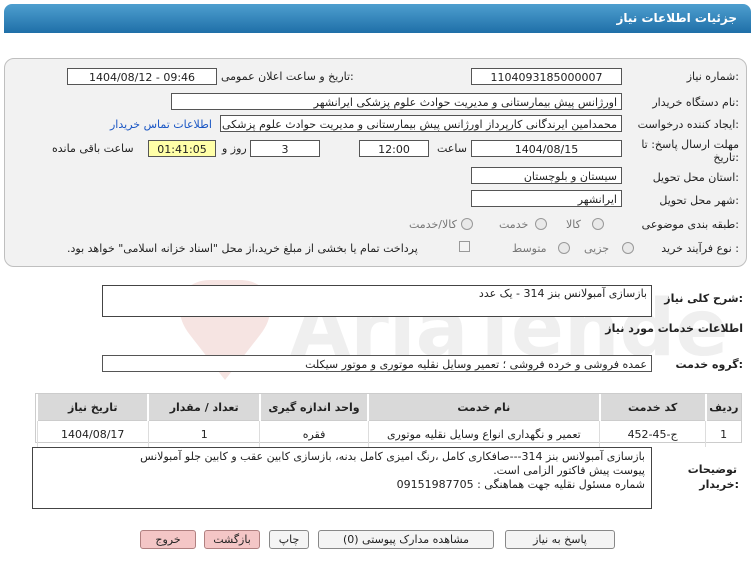 This screenshot has height=566, width=755. Describe the element at coordinates (514, 224) in the screenshot. I see `category-option-service: خدمت` at that location.